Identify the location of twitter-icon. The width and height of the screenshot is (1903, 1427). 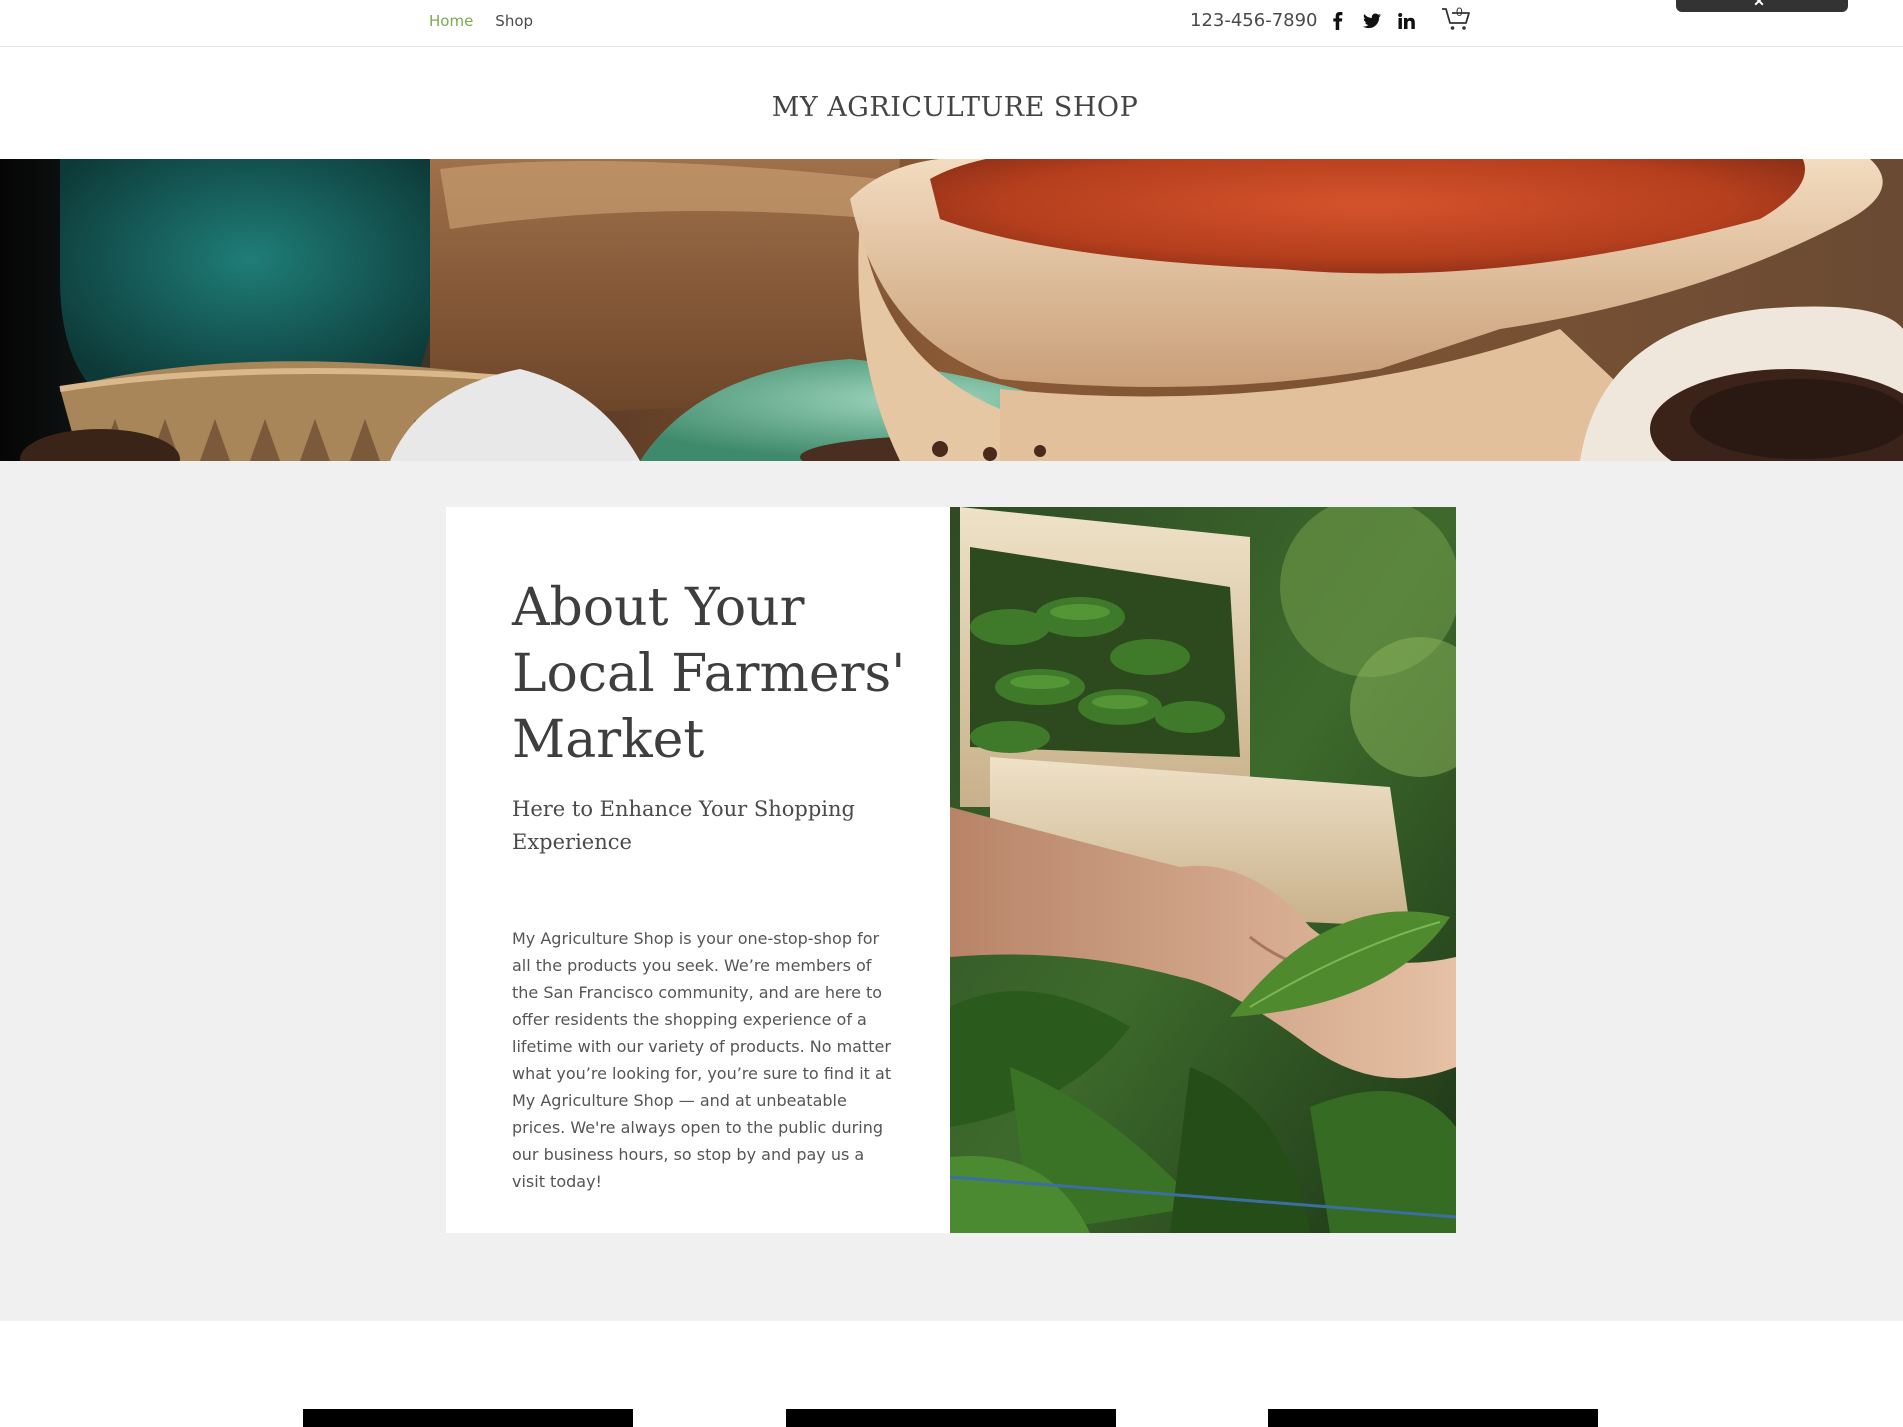
(1372, 21).